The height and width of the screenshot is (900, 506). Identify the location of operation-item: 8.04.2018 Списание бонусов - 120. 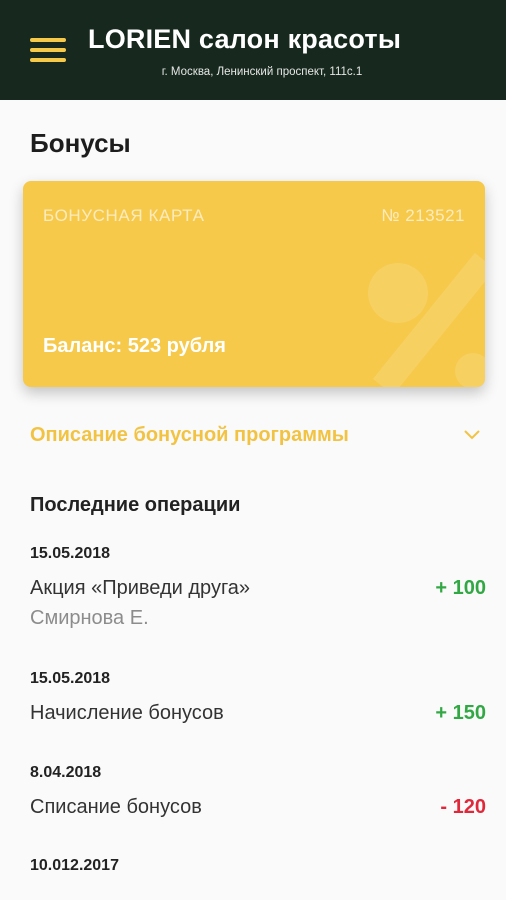
(258, 794).